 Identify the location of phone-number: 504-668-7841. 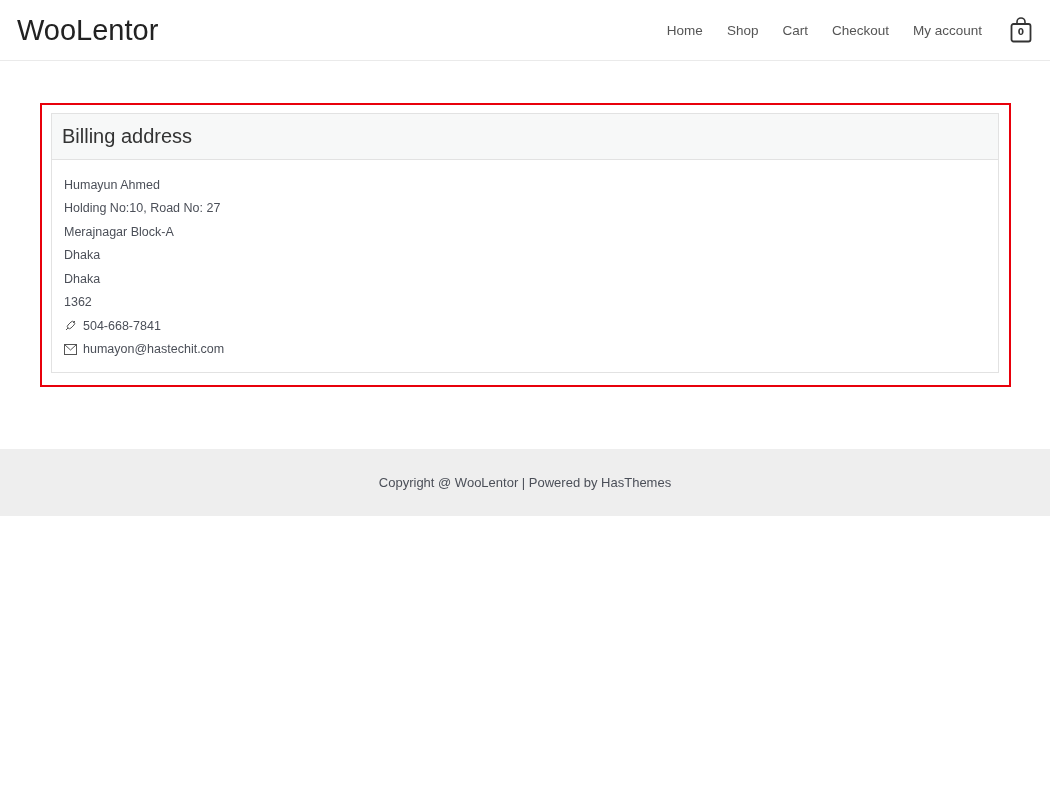
(122, 325).